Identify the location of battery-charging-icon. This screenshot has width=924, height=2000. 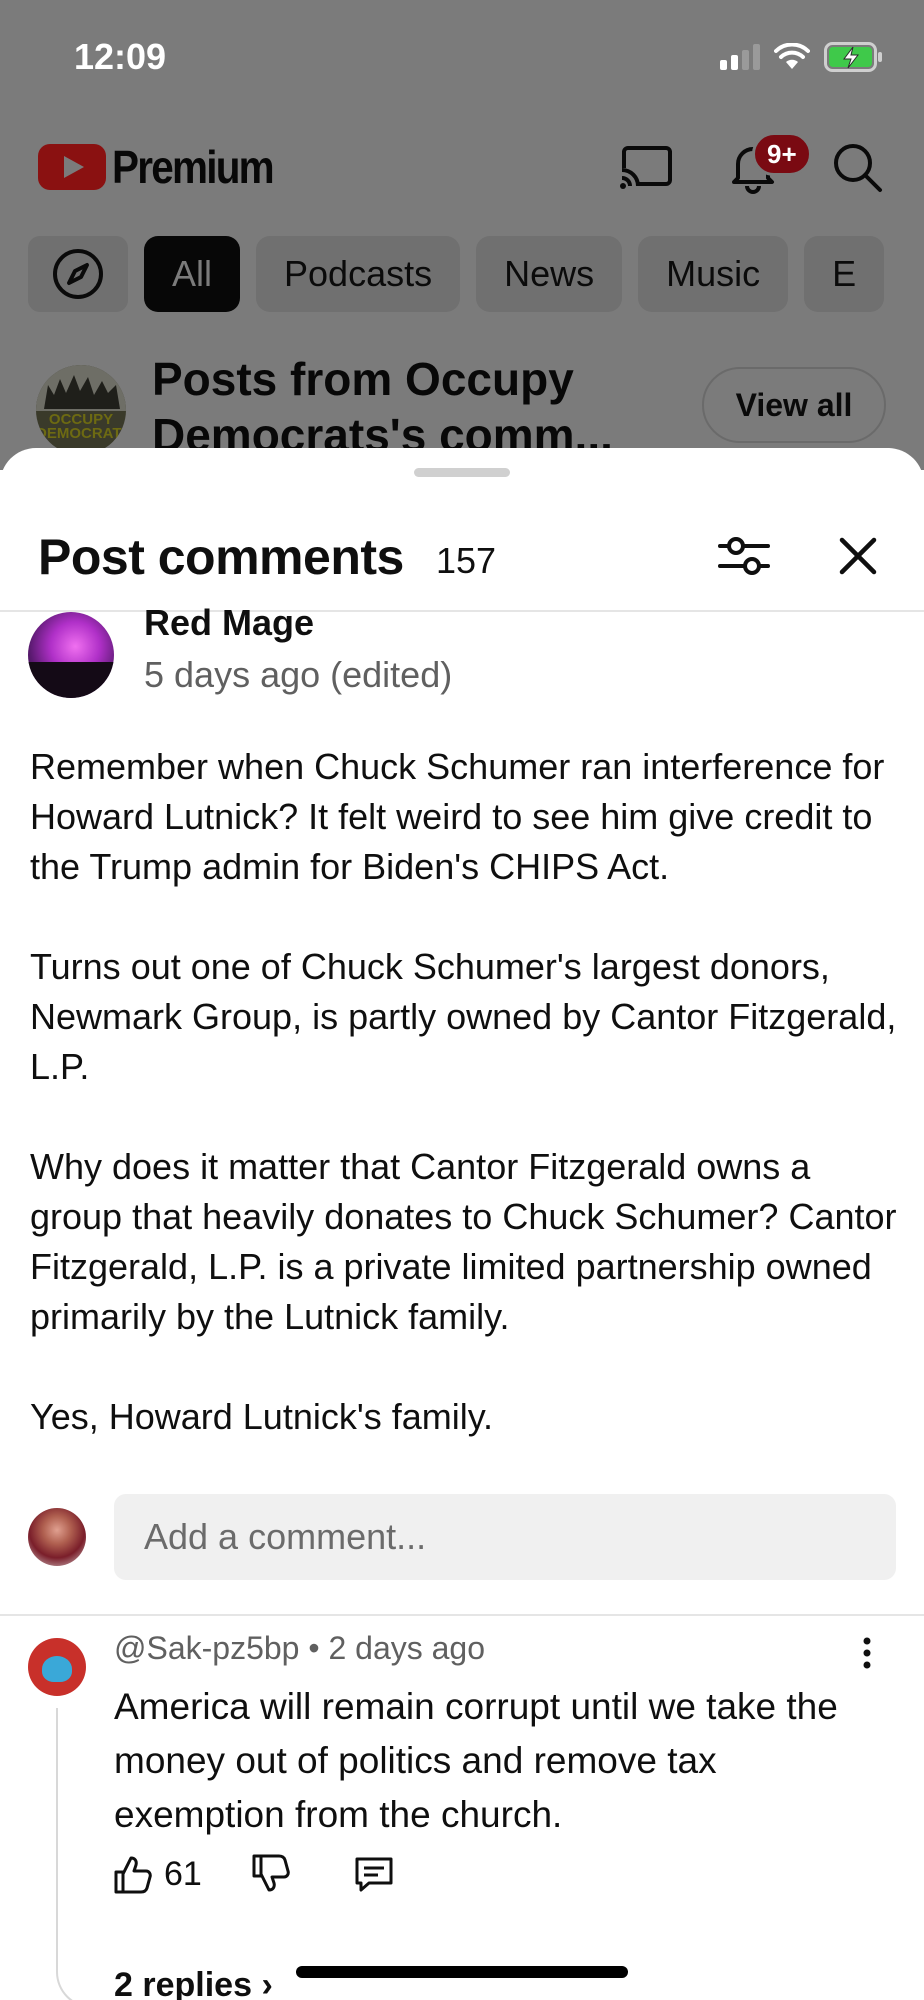
(853, 57).